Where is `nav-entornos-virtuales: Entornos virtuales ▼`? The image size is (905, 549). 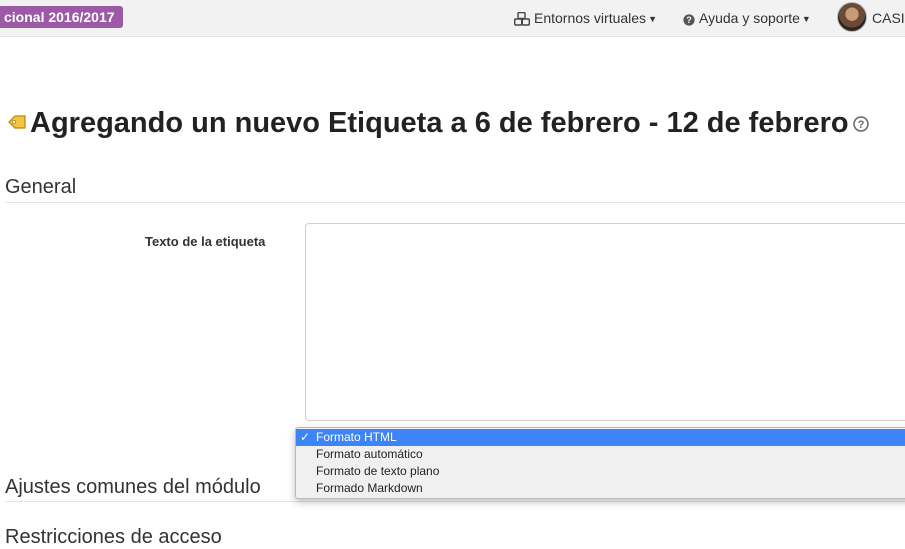
nav-entornos-virtuales: Entornos virtuales ▼ is located at coordinates (585, 18).